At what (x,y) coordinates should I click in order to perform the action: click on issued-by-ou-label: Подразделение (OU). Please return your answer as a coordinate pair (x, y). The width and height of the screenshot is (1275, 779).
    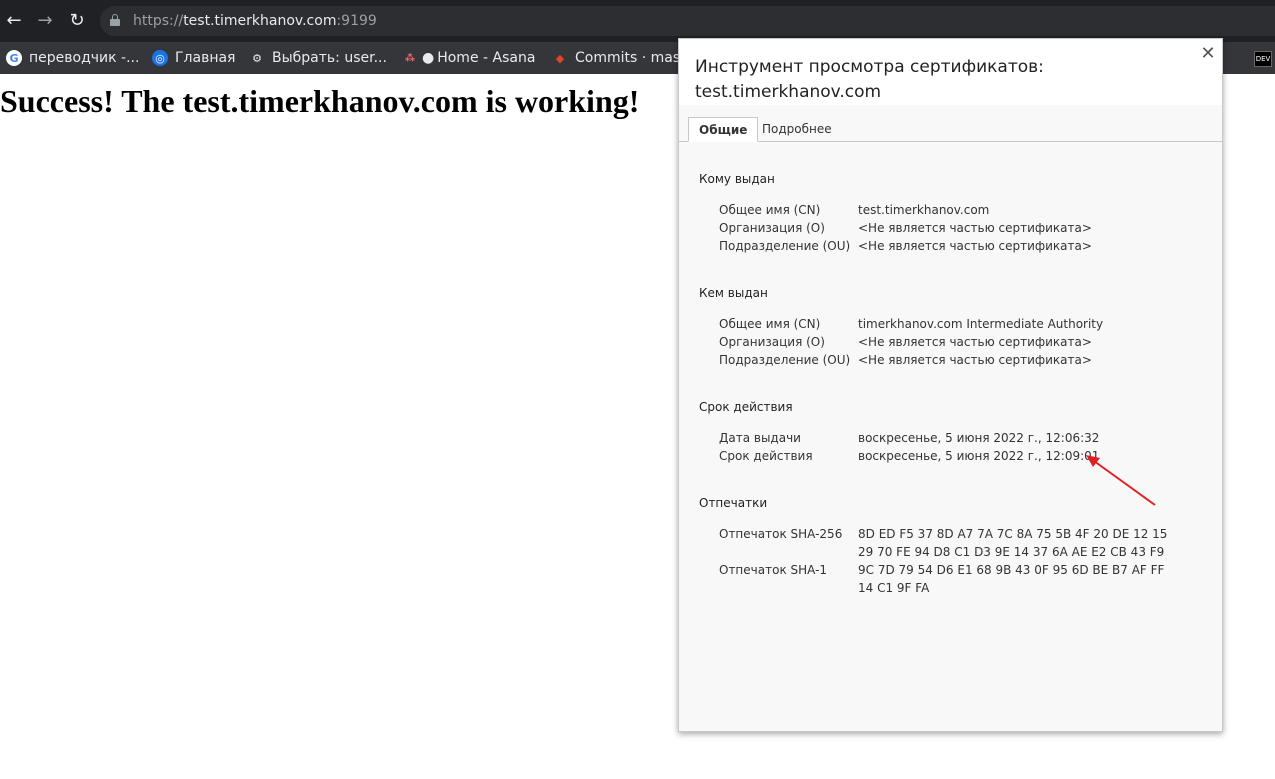
    Looking at the image, I should click on (785, 360).